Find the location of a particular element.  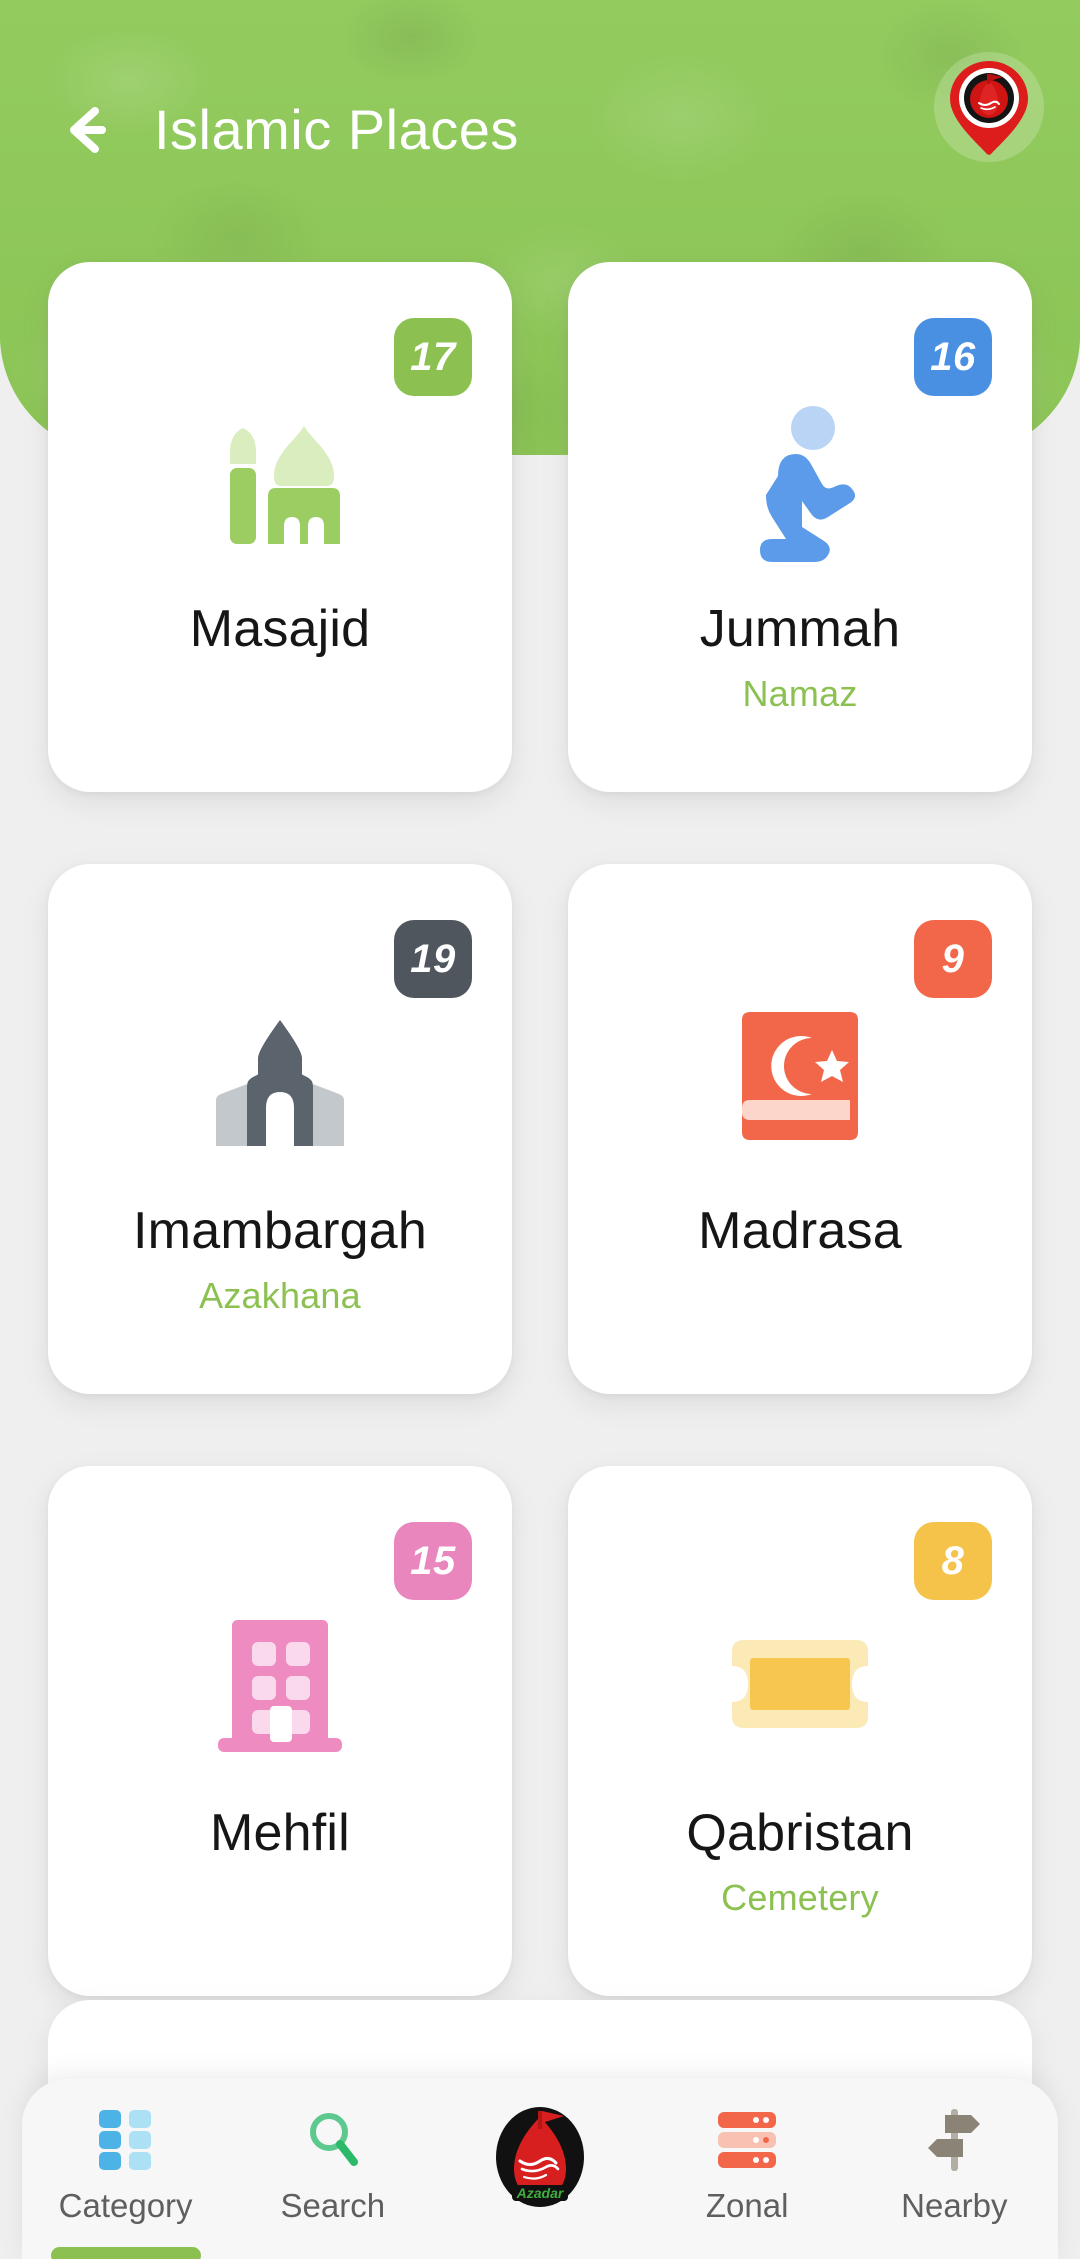

place-card-jummah: 16 Jummah Namaz is located at coordinates (800, 527).